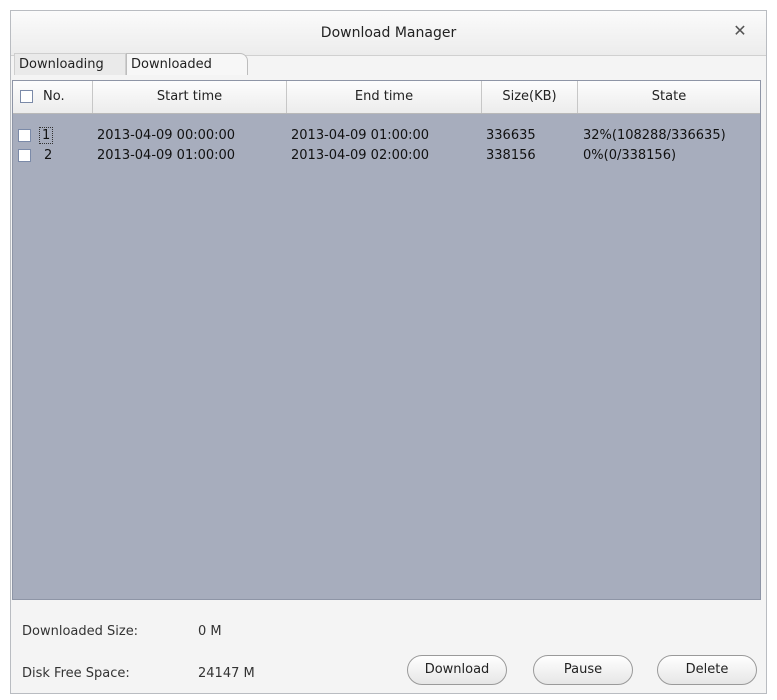  I want to click on column-header-no: No., so click(53, 97).